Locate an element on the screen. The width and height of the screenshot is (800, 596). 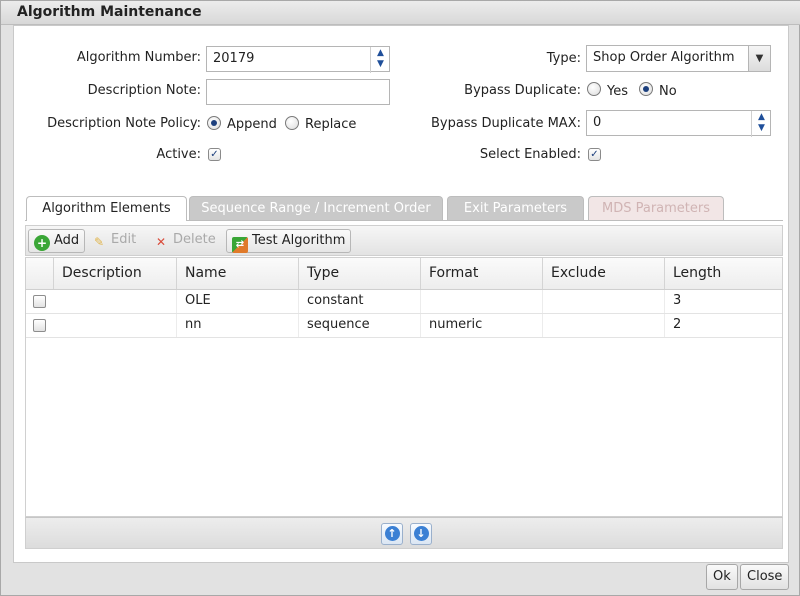
move-up-button: ↑ is located at coordinates (392, 534).